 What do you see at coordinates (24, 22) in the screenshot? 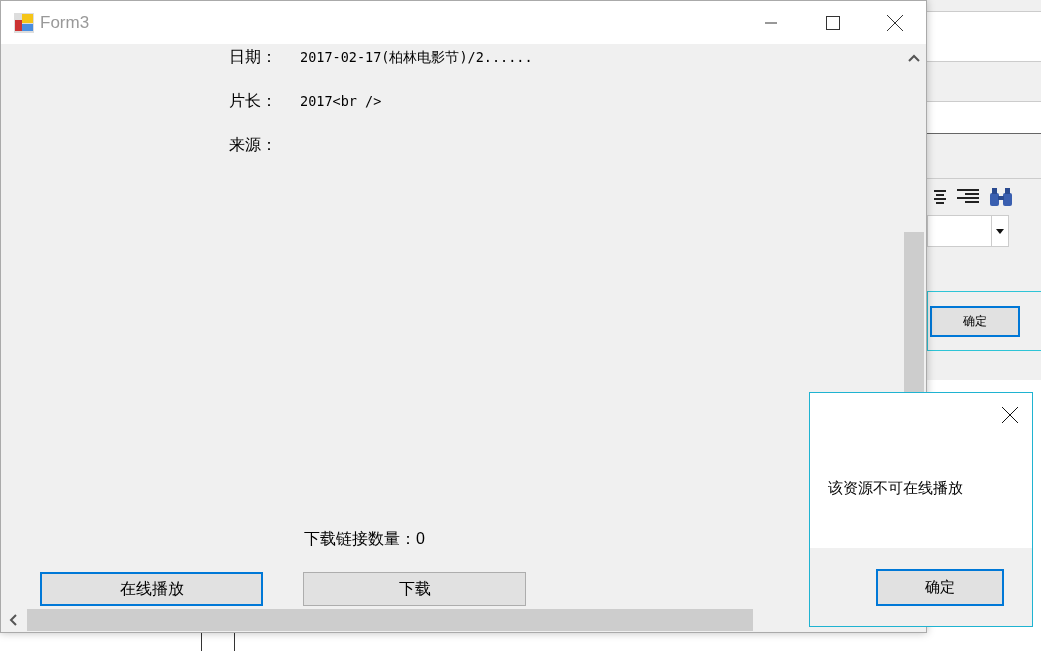
I see `app-icon` at bounding box center [24, 22].